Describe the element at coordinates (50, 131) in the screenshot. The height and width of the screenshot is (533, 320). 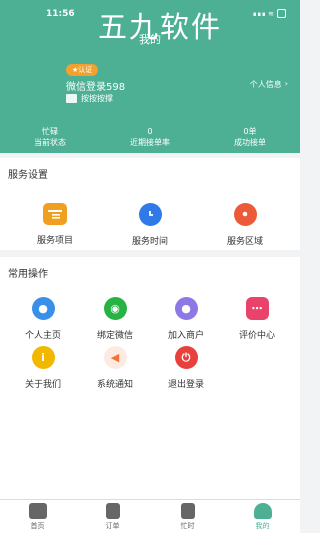
I see `stat-value: 忙碌` at that location.